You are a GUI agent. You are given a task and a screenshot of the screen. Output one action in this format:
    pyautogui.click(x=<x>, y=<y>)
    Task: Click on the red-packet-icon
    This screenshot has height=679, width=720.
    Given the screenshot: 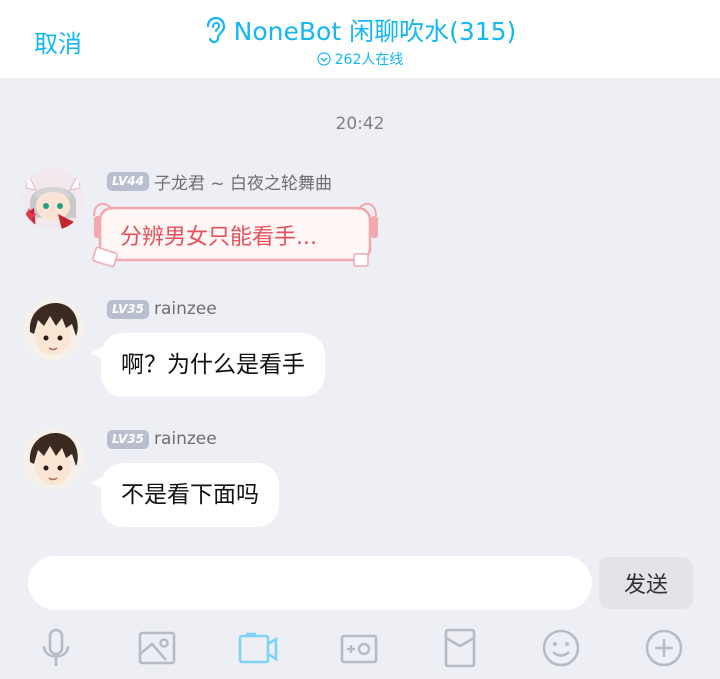 What is the action you would take?
    pyautogui.click(x=460, y=648)
    